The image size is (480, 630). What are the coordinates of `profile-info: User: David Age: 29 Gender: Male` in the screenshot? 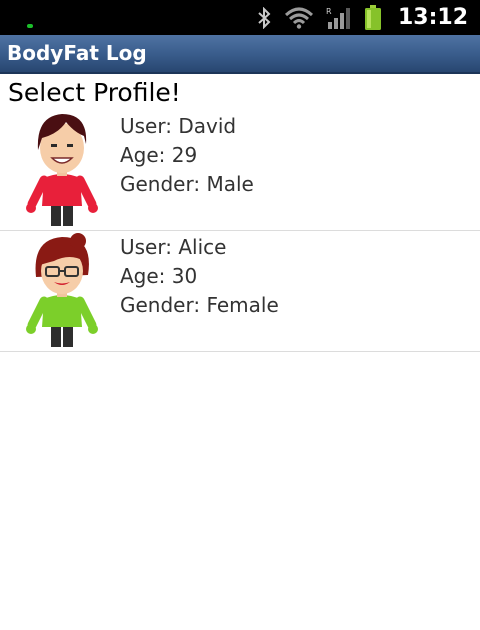 It's located at (187, 155).